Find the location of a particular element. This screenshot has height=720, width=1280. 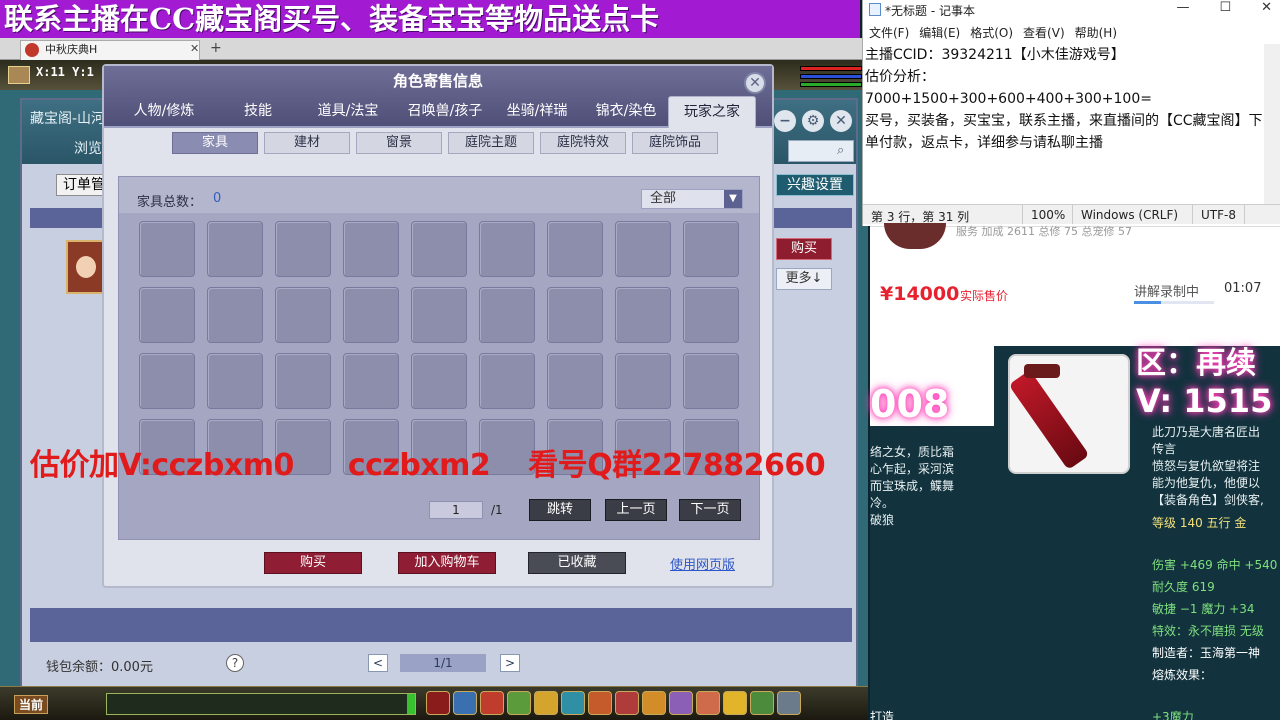

web-version-link: 使用网页版 is located at coordinates (702, 563).